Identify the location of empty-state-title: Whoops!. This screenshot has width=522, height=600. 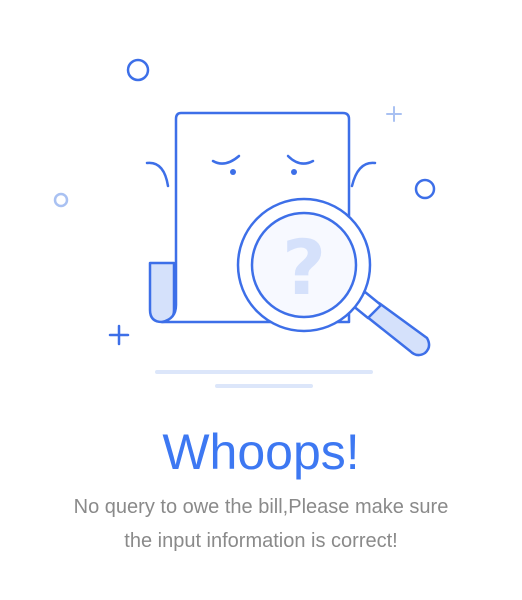
(261, 452).